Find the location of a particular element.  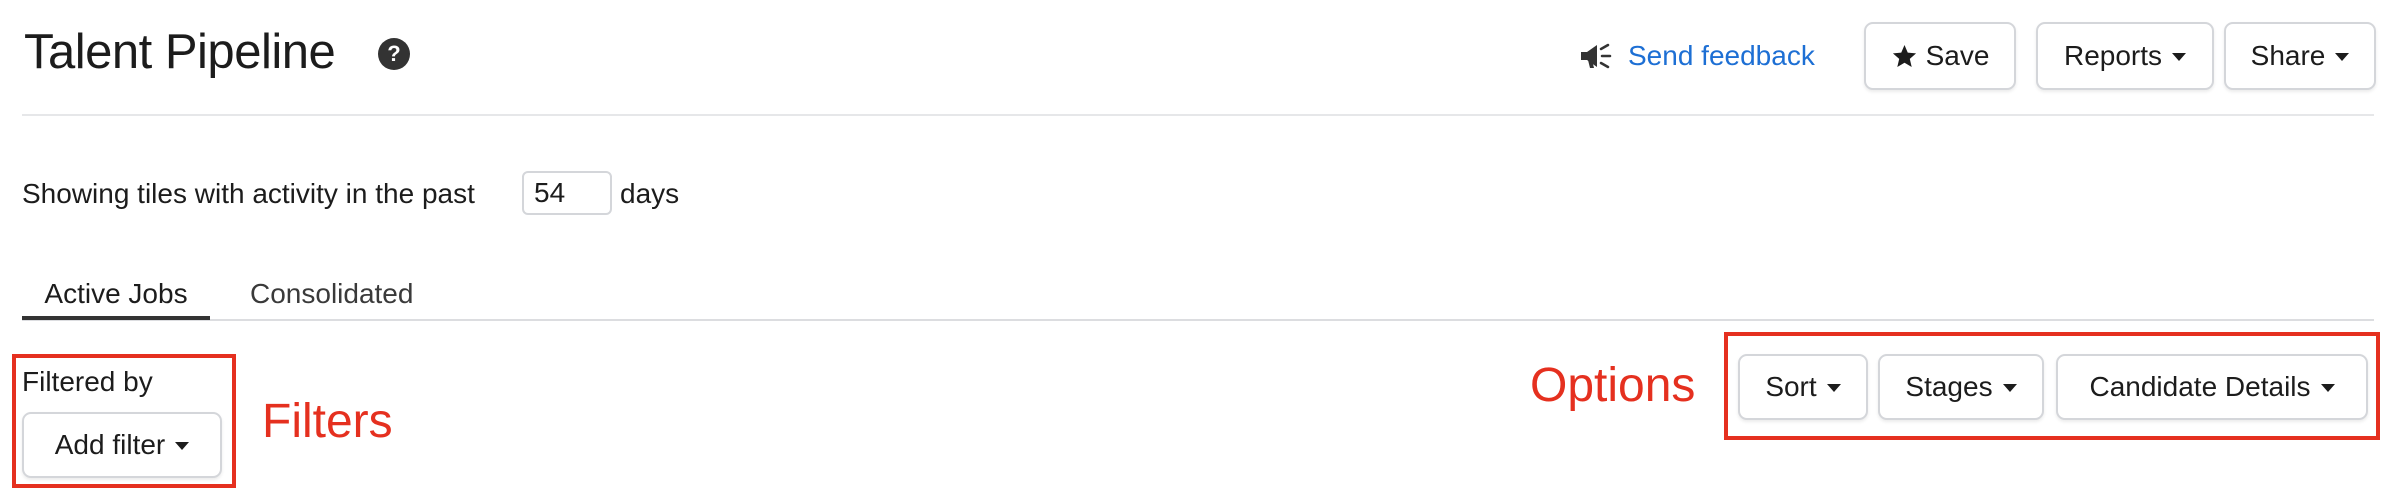

save-button: Save is located at coordinates (1940, 56).